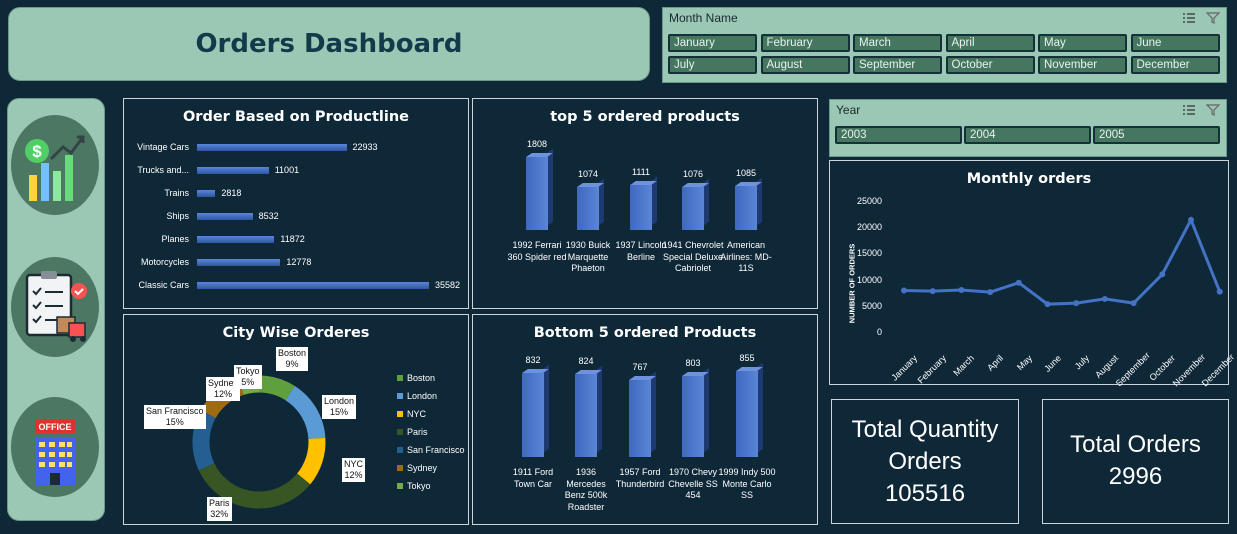 This screenshot has width=1237, height=534. I want to click on city-legend-label: NYC, so click(417, 414).